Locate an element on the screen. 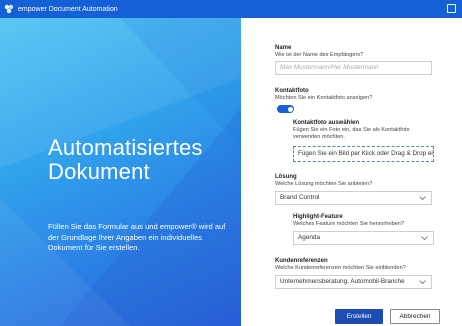 This screenshot has height=326, width=462. name-label: Name is located at coordinates (283, 48).